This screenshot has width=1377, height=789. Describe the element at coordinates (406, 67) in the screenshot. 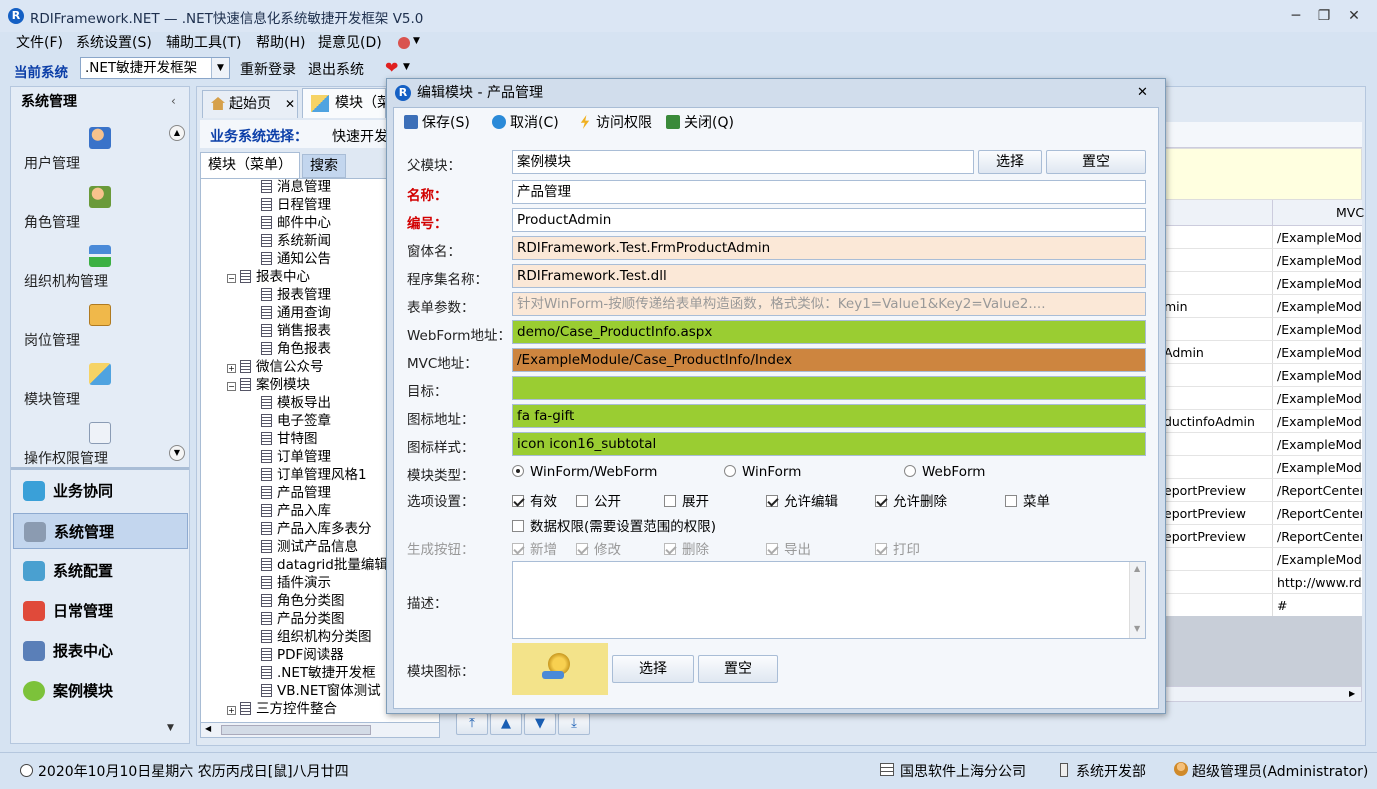

I see `heart-dropdown-icon: ▼` at that location.